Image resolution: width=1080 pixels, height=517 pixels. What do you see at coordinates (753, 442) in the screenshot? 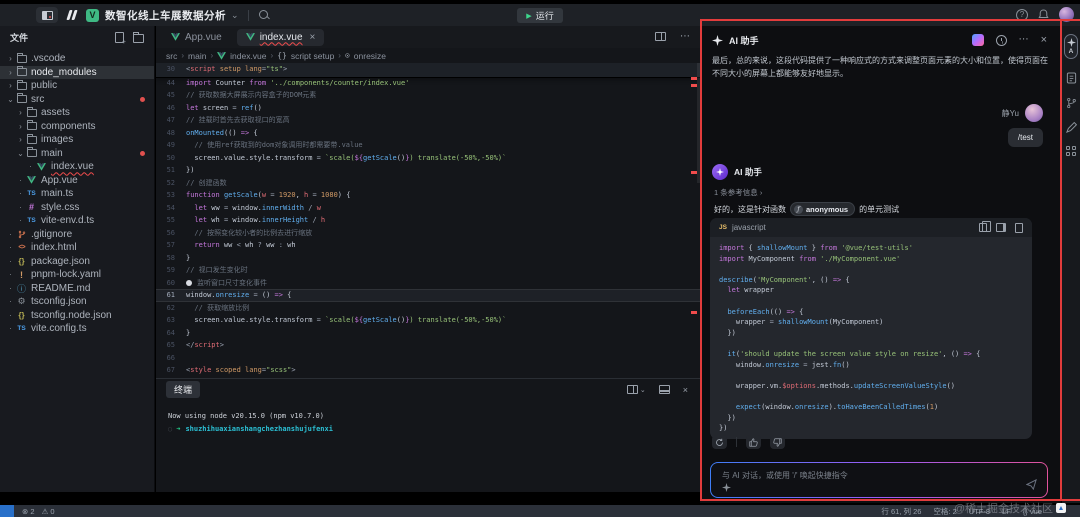
I see `thumbs-up-icon` at bounding box center [753, 442].